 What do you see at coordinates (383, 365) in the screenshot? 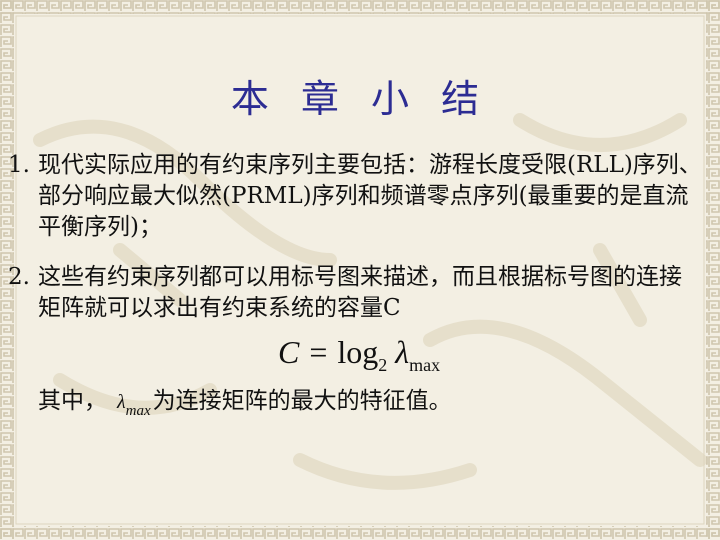
I see `formula-base: 2` at bounding box center [383, 365].